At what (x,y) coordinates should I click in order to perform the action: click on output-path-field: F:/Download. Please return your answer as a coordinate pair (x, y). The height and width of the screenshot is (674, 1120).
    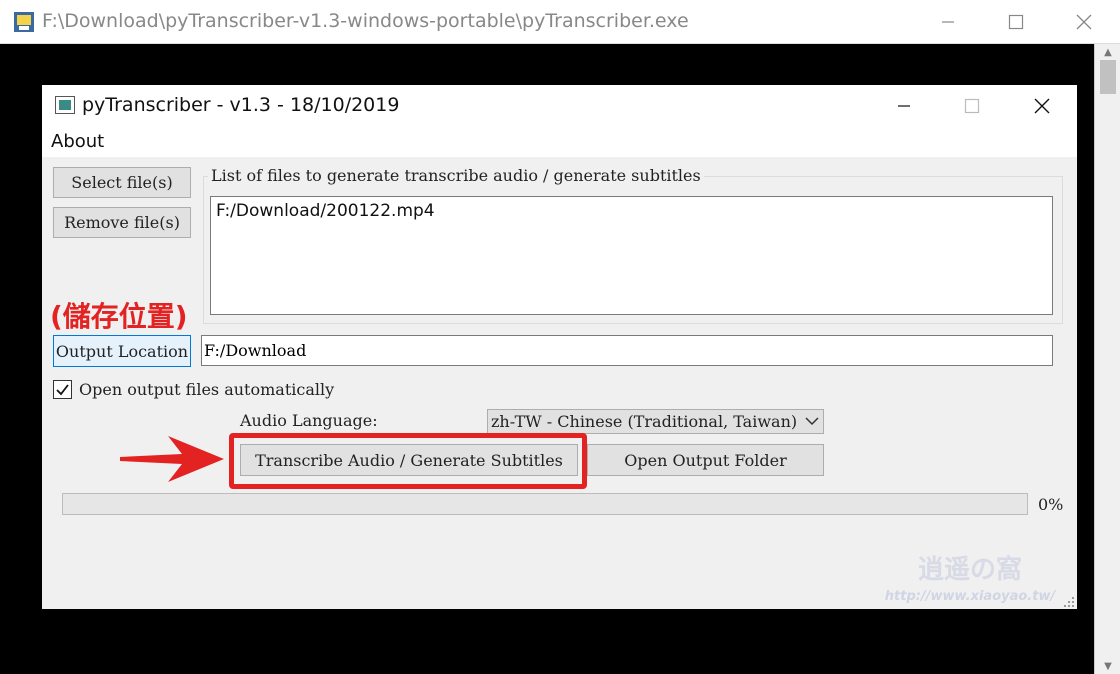
    Looking at the image, I should click on (627, 350).